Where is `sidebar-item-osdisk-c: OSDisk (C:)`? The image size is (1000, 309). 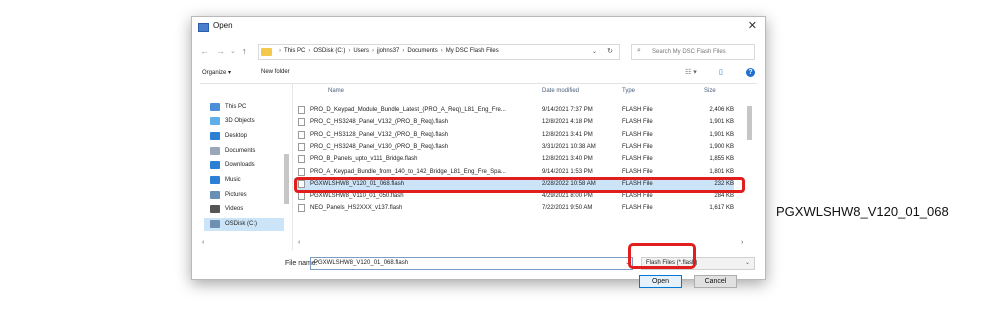
sidebar-item-osdisk-c: OSDisk (C:) is located at coordinates (244, 224).